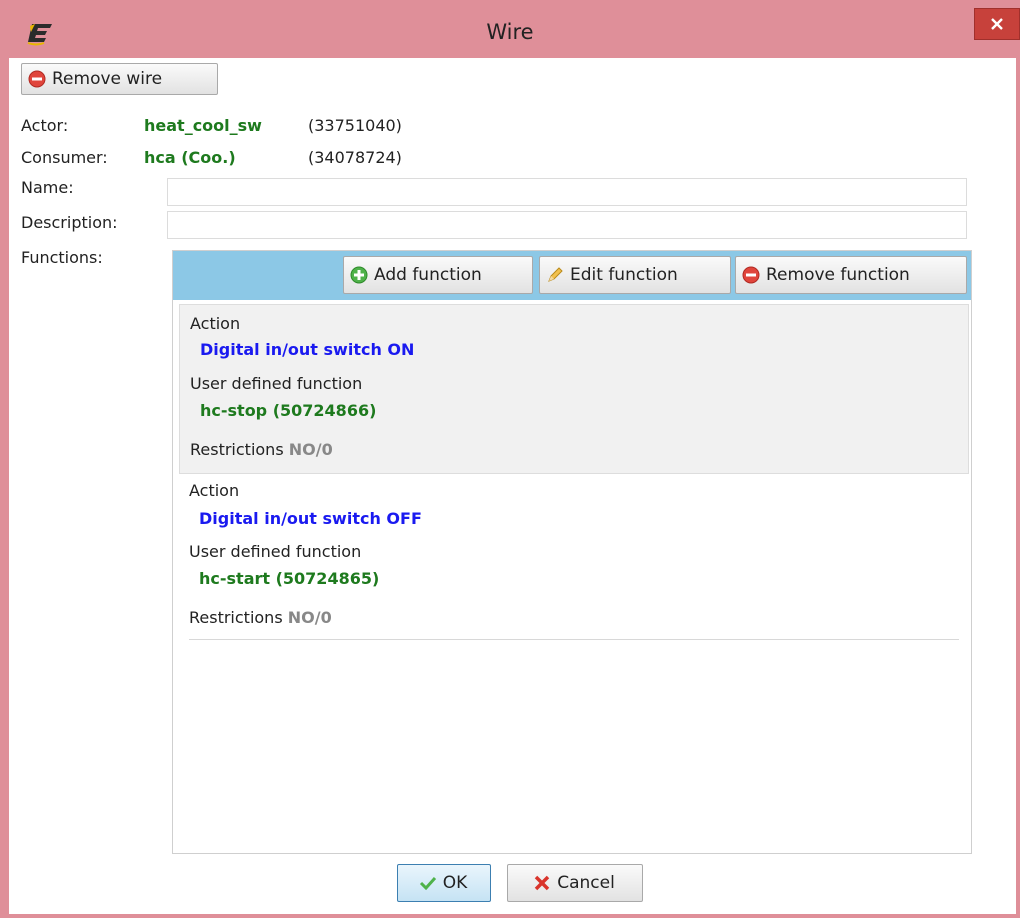 This screenshot has width=1020, height=918. What do you see at coordinates (510, 32) in the screenshot?
I see `window-title: Wire` at bounding box center [510, 32].